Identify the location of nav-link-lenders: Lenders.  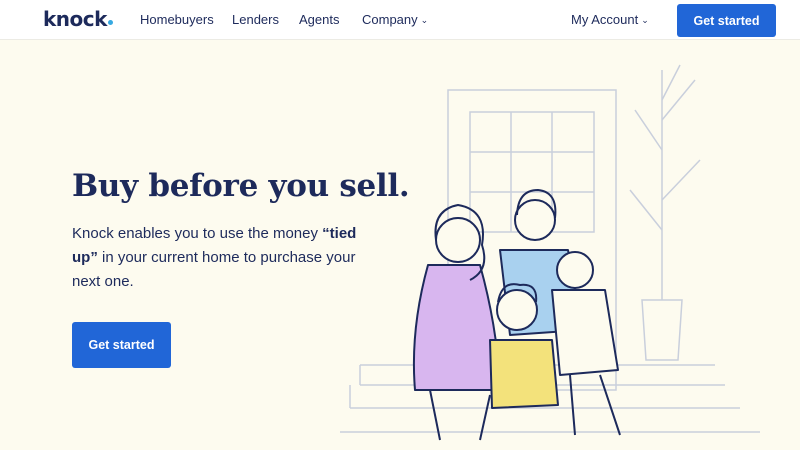
(255, 19).